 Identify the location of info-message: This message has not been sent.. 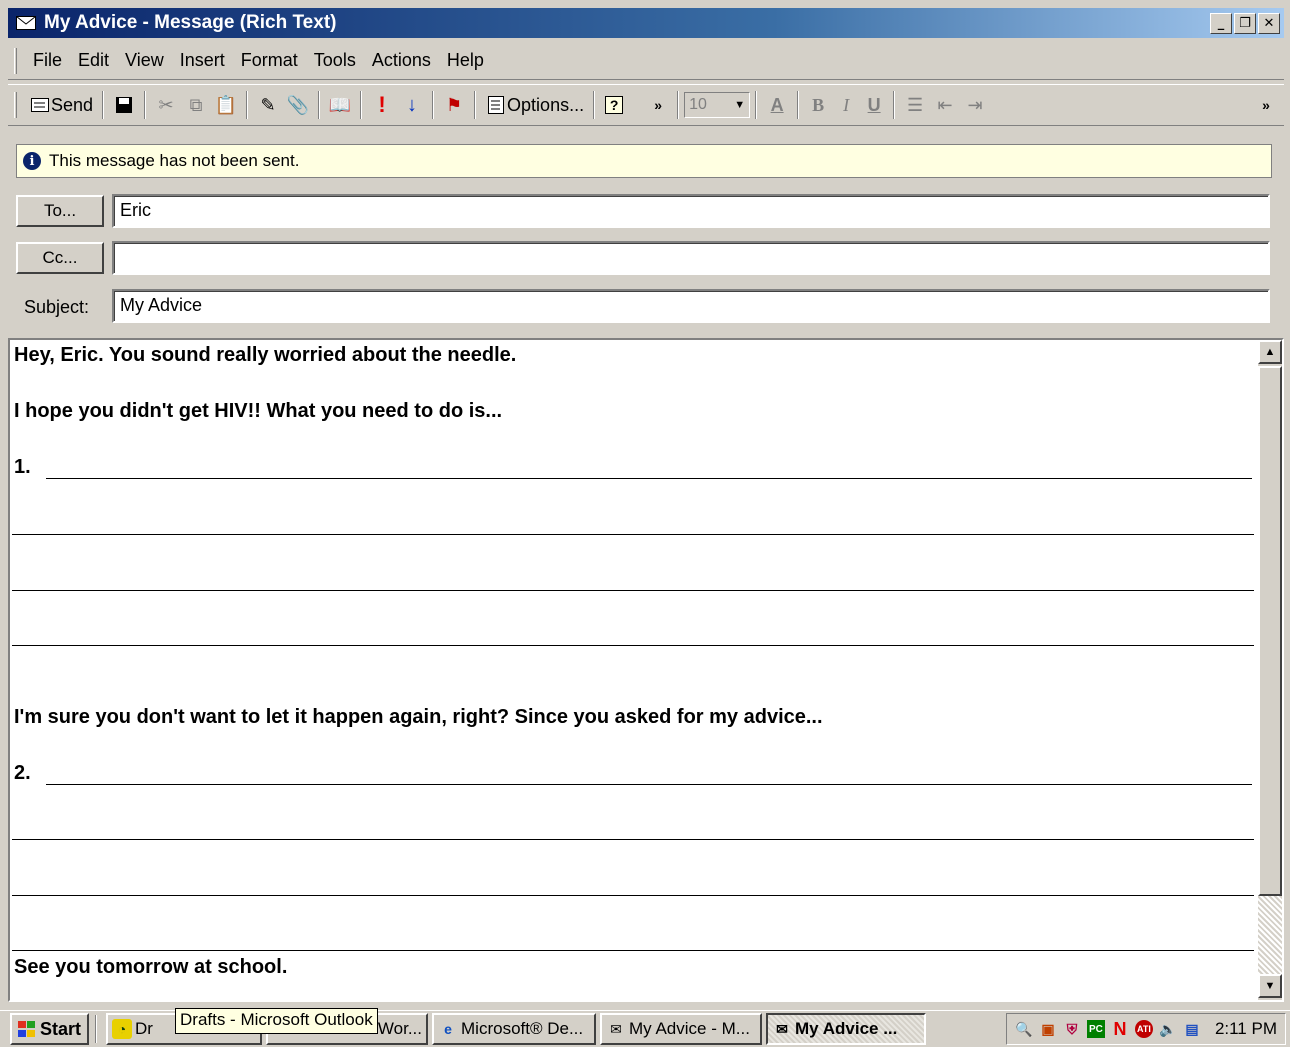
(174, 160).